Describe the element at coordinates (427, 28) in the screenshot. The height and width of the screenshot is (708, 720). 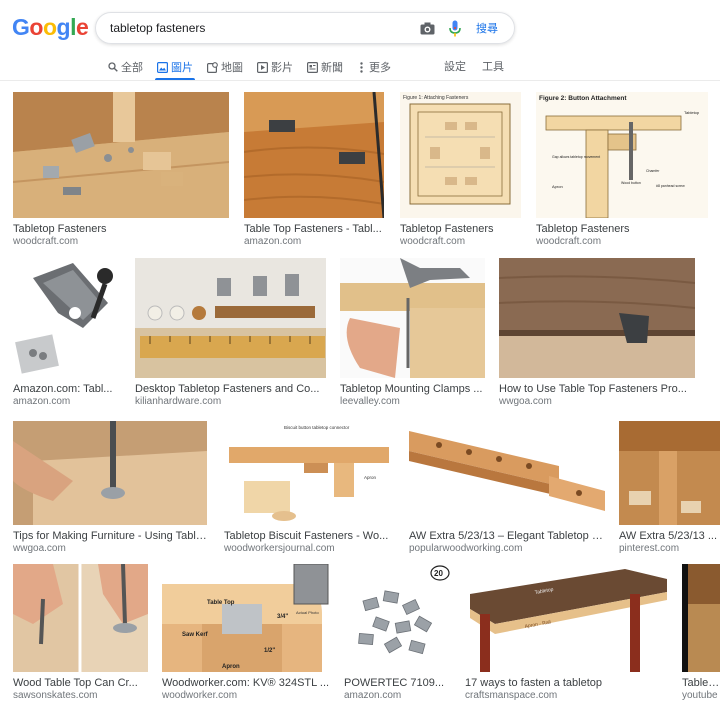
I see `camera-icon` at that location.